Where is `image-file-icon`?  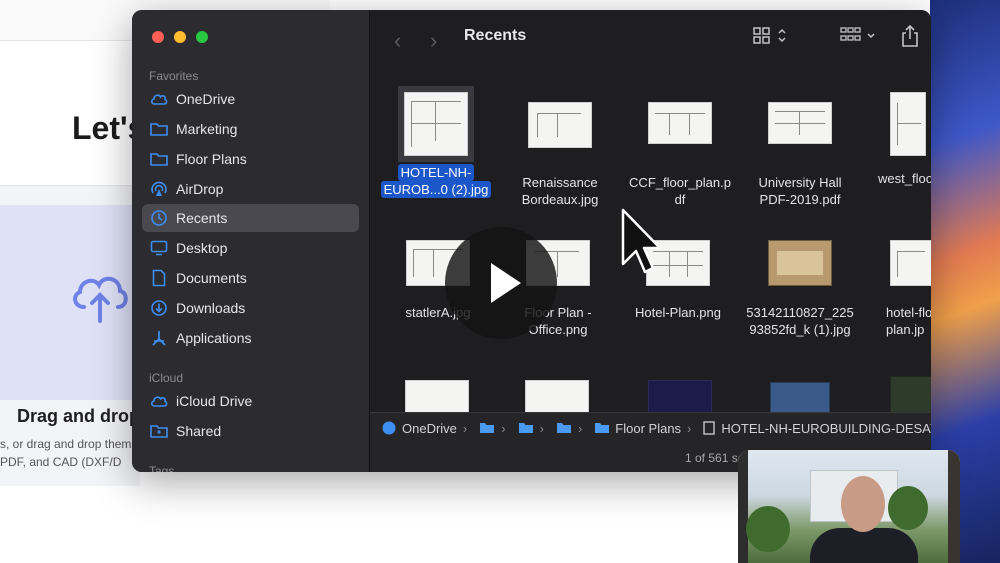 image-file-icon is located at coordinates (709, 428).